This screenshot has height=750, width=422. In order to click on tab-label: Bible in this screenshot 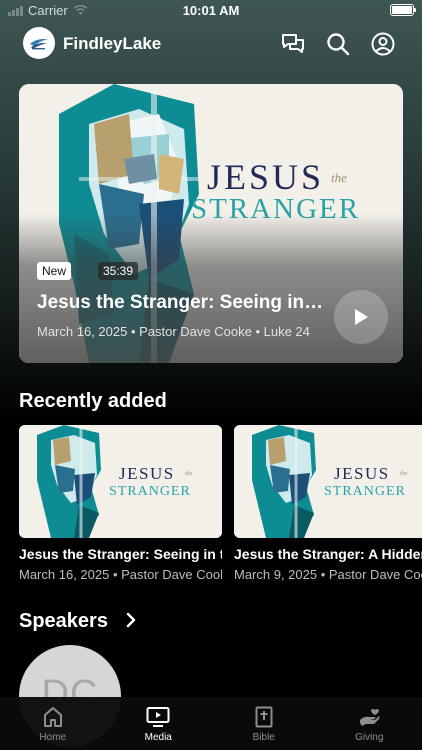, I will do `click(263, 737)`.